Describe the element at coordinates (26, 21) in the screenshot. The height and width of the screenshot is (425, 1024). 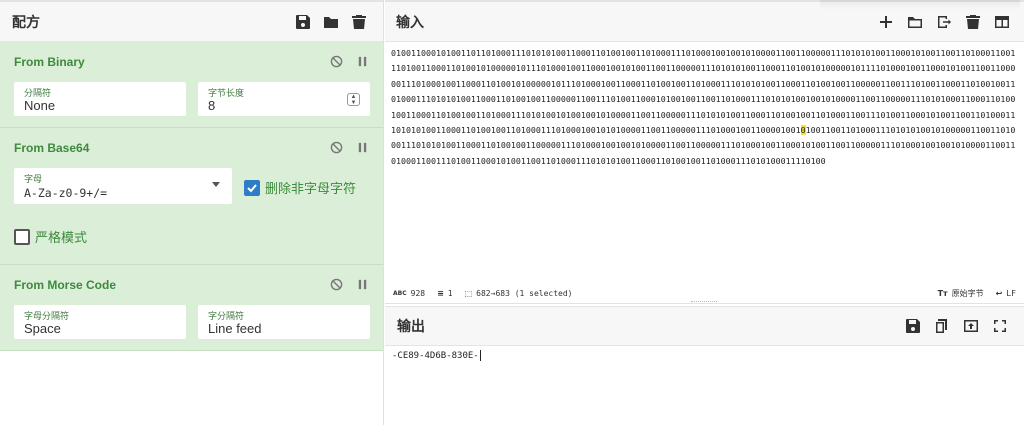
I see `recipe-title: 配方` at that location.